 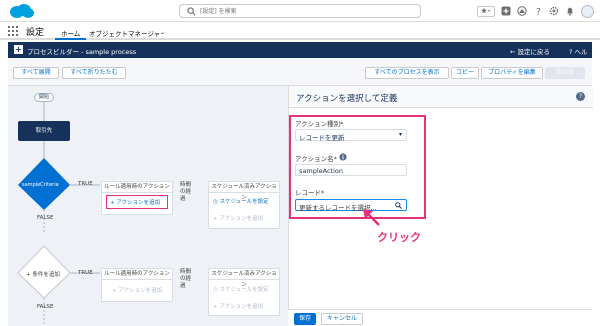 I want to click on add-scheduled-action: + アクションを追加, so click(x=238, y=218).